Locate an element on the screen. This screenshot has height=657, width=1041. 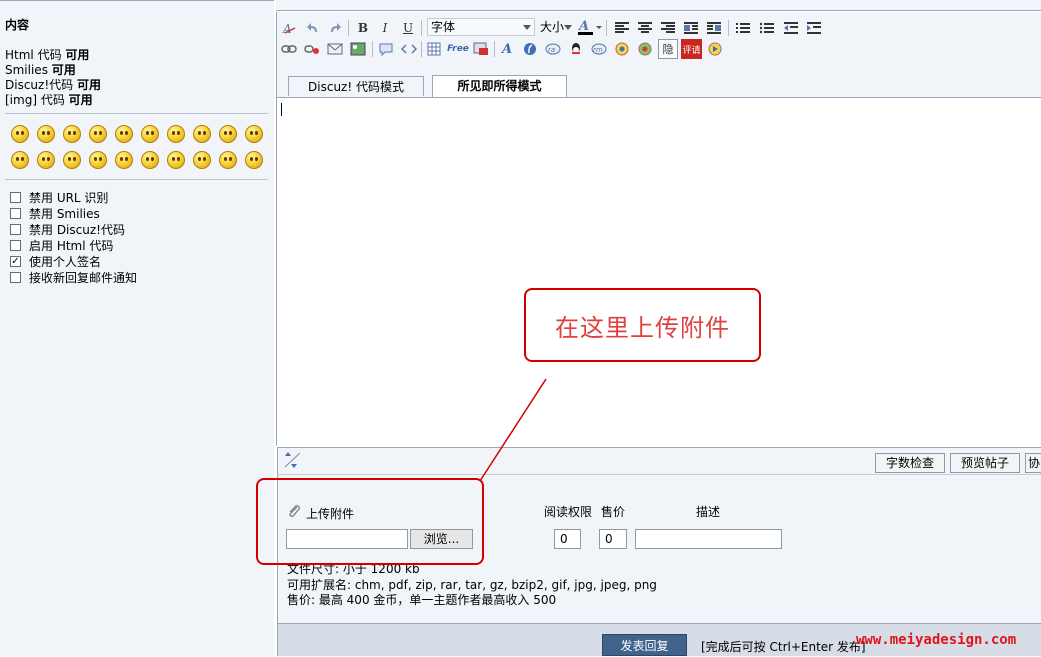
feature-name: [img] 代码 is located at coordinates (35, 100).